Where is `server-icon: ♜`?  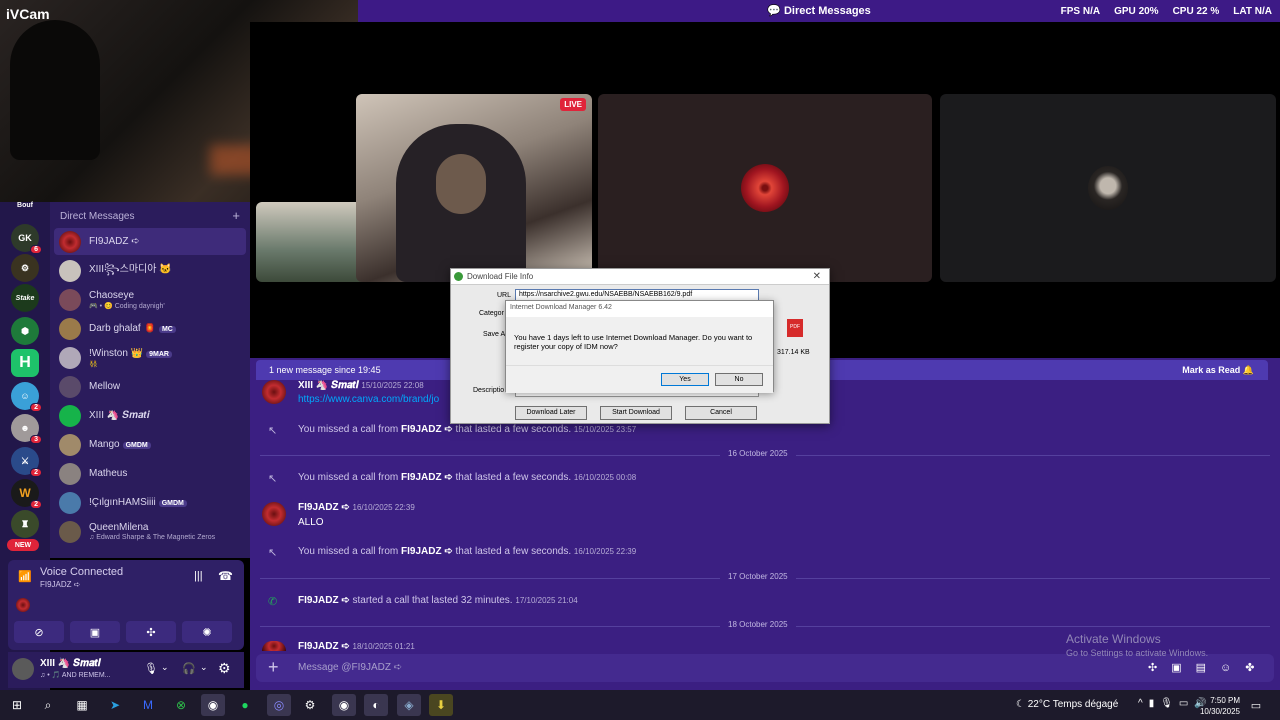 server-icon: ♜ is located at coordinates (25, 524).